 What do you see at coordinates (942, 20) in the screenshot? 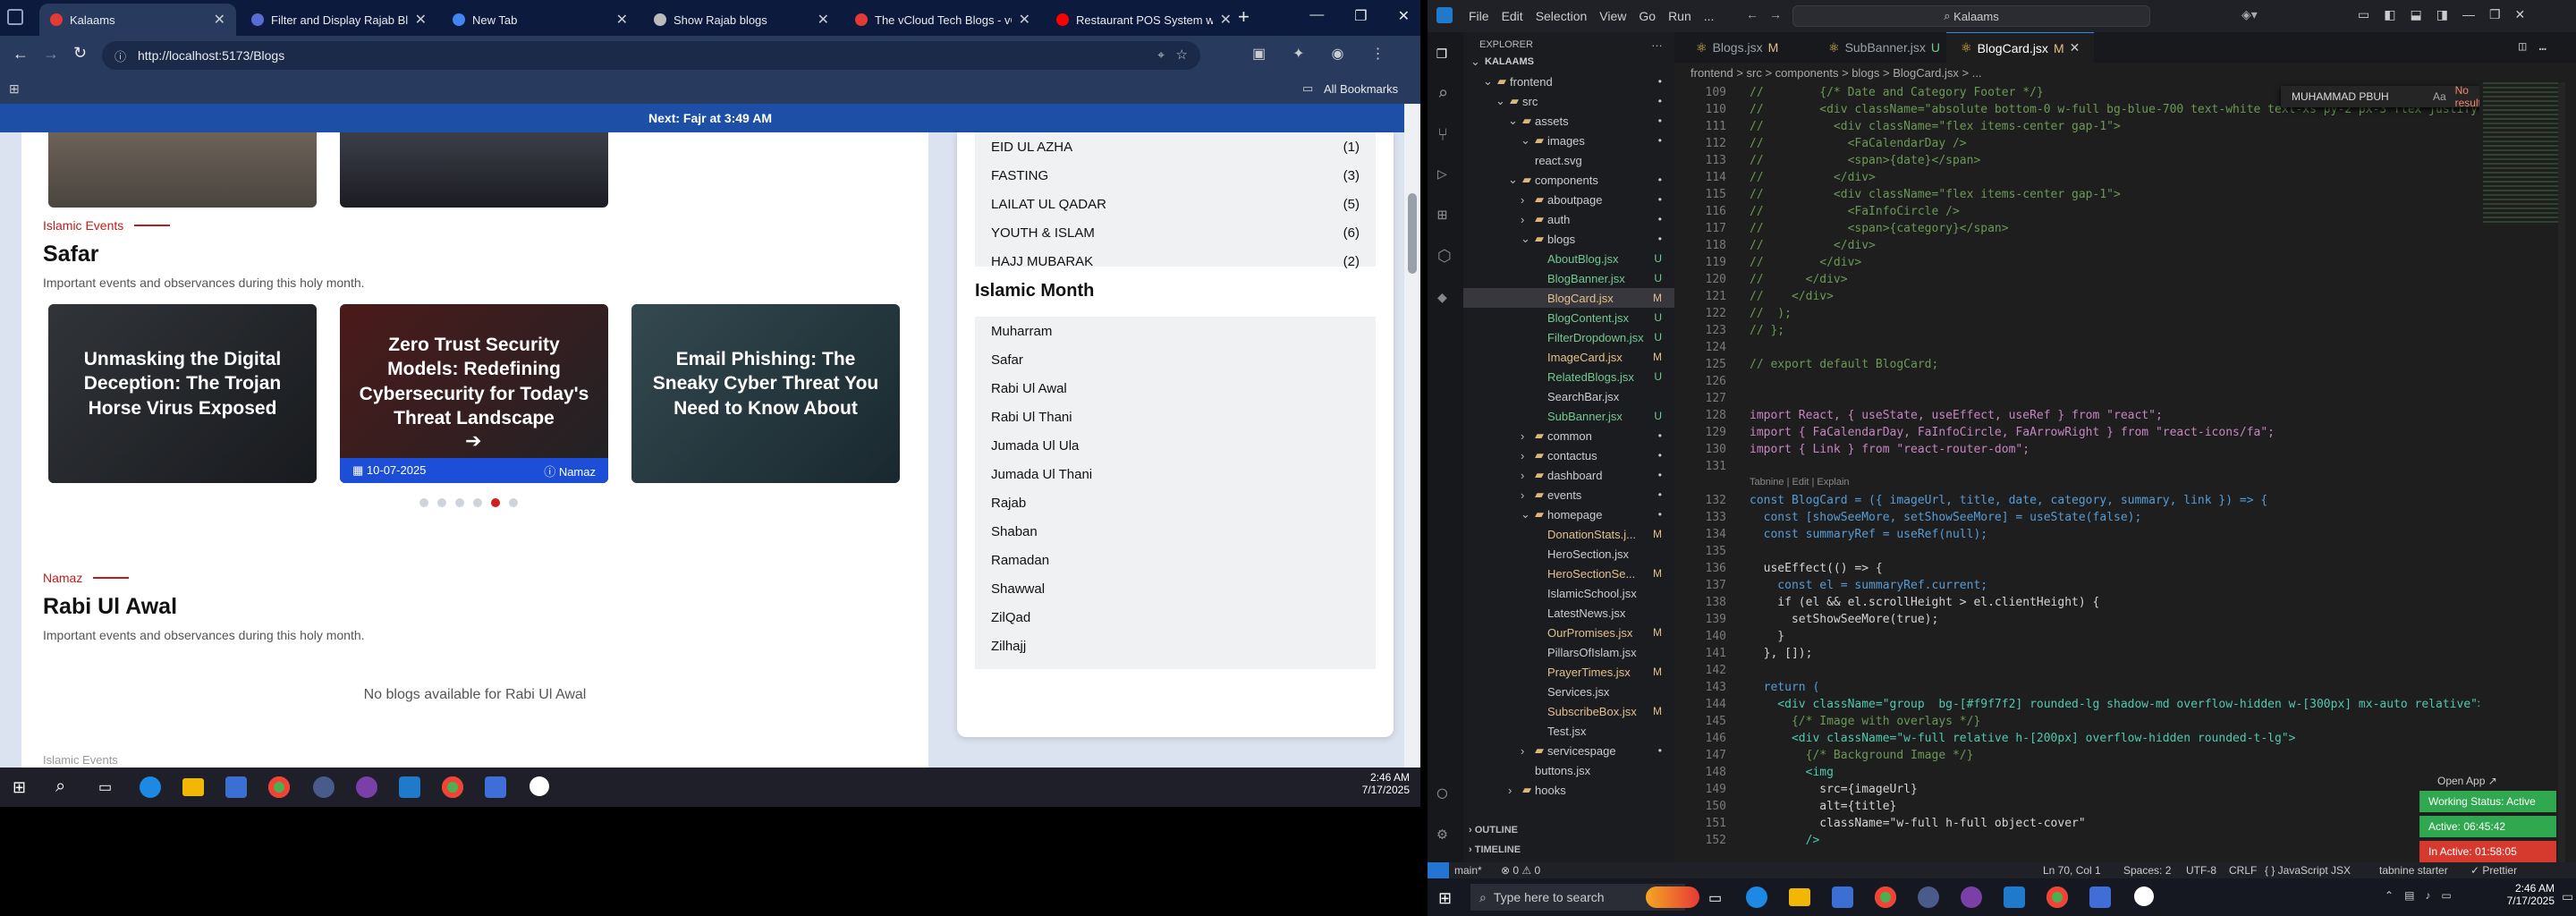
I see `browser-tab: The vCloud Tech Blogs - vCl ✕` at bounding box center [942, 20].